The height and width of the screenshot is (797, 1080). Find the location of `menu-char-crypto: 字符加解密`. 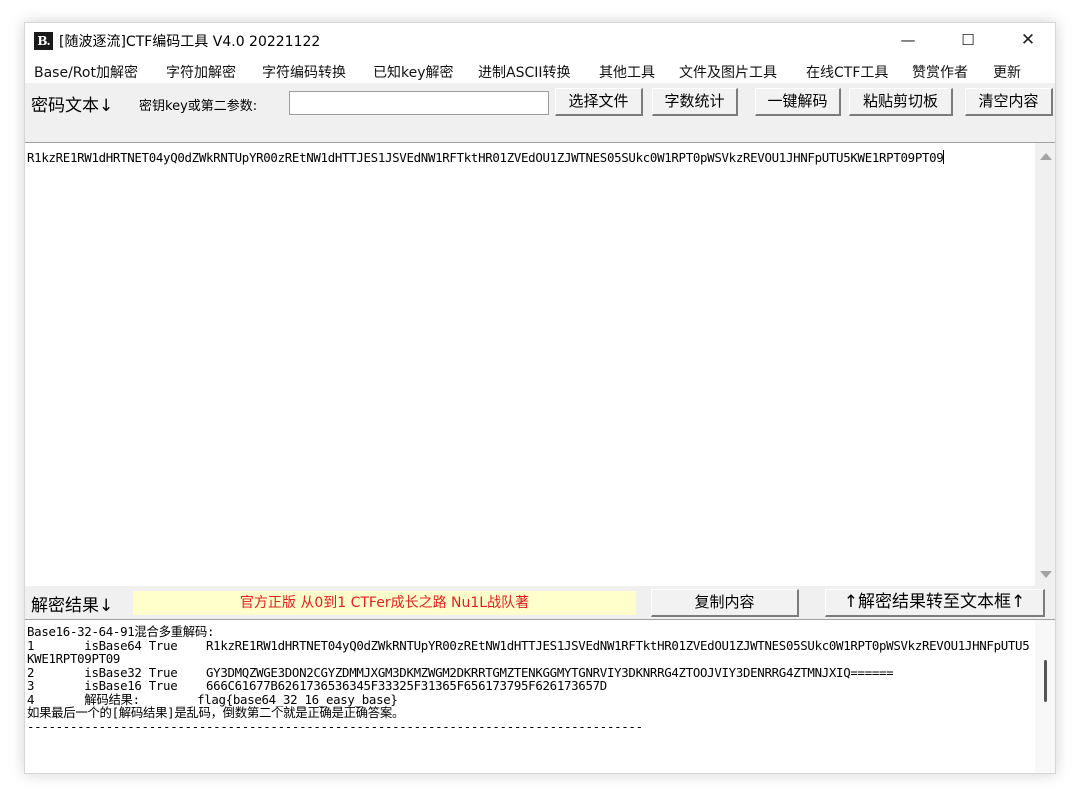

menu-char-crypto: 字符加解密 is located at coordinates (201, 72).